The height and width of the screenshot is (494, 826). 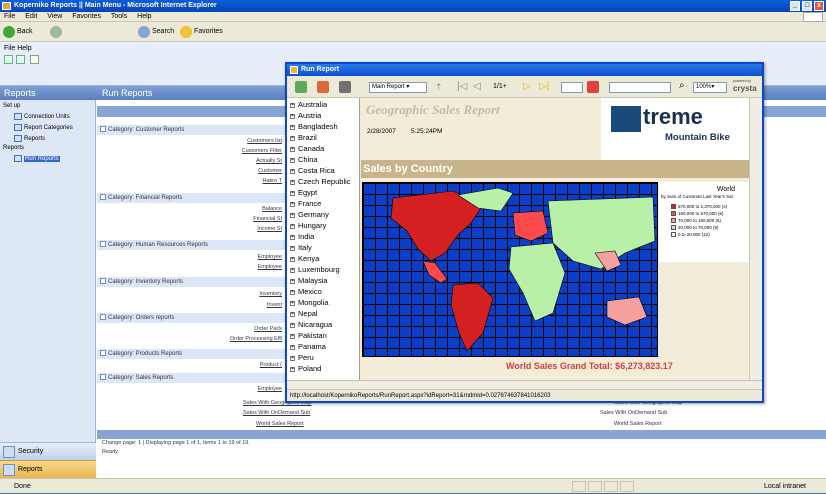 What do you see at coordinates (192, 282) in the screenshot?
I see `category-row: Category: Inventory Reports` at bounding box center [192, 282].